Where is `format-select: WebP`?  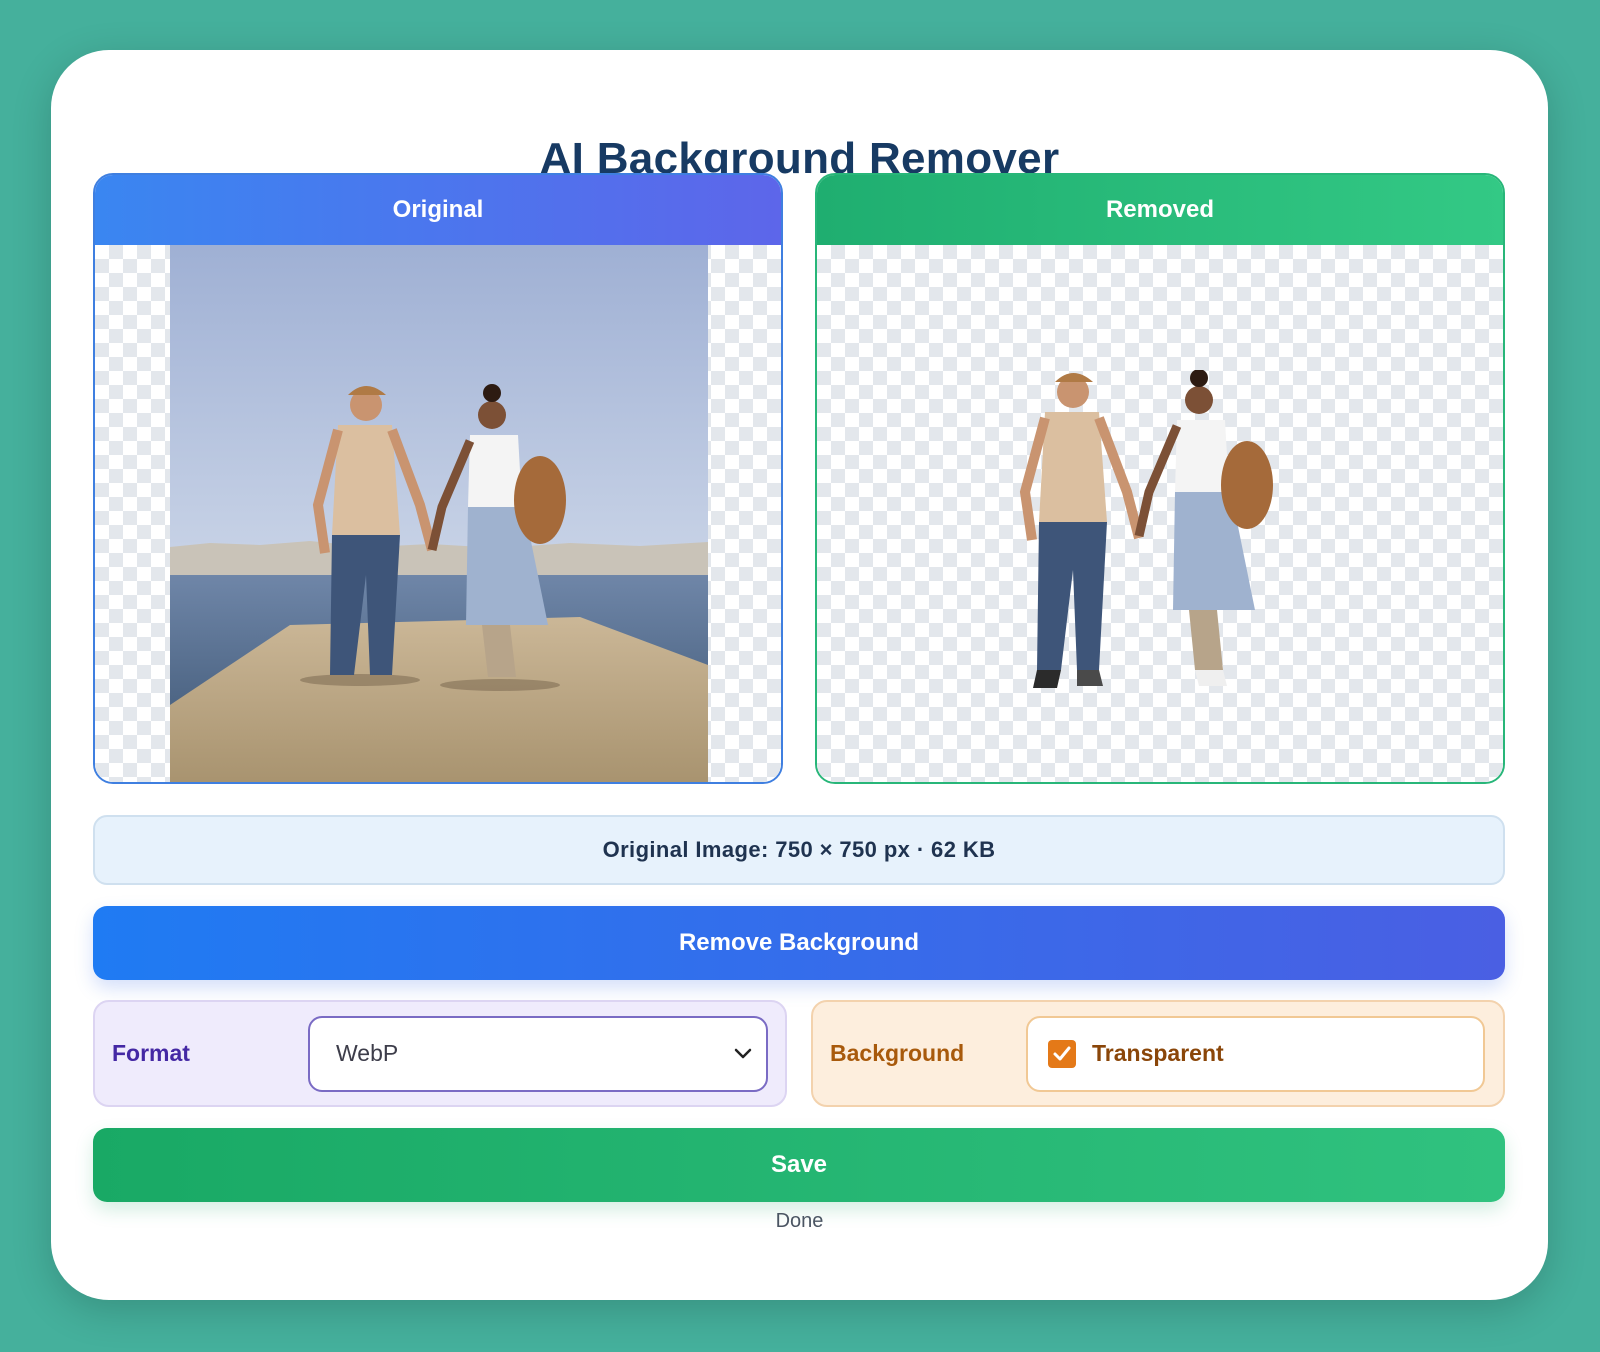 format-select: WebP is located at coordinates (538, 1053).